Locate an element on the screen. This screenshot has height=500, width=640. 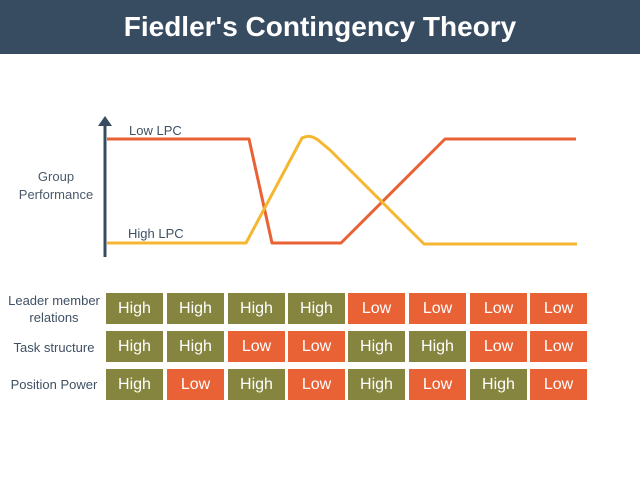
row-label: Task structure is located at coordinates (54, 347).